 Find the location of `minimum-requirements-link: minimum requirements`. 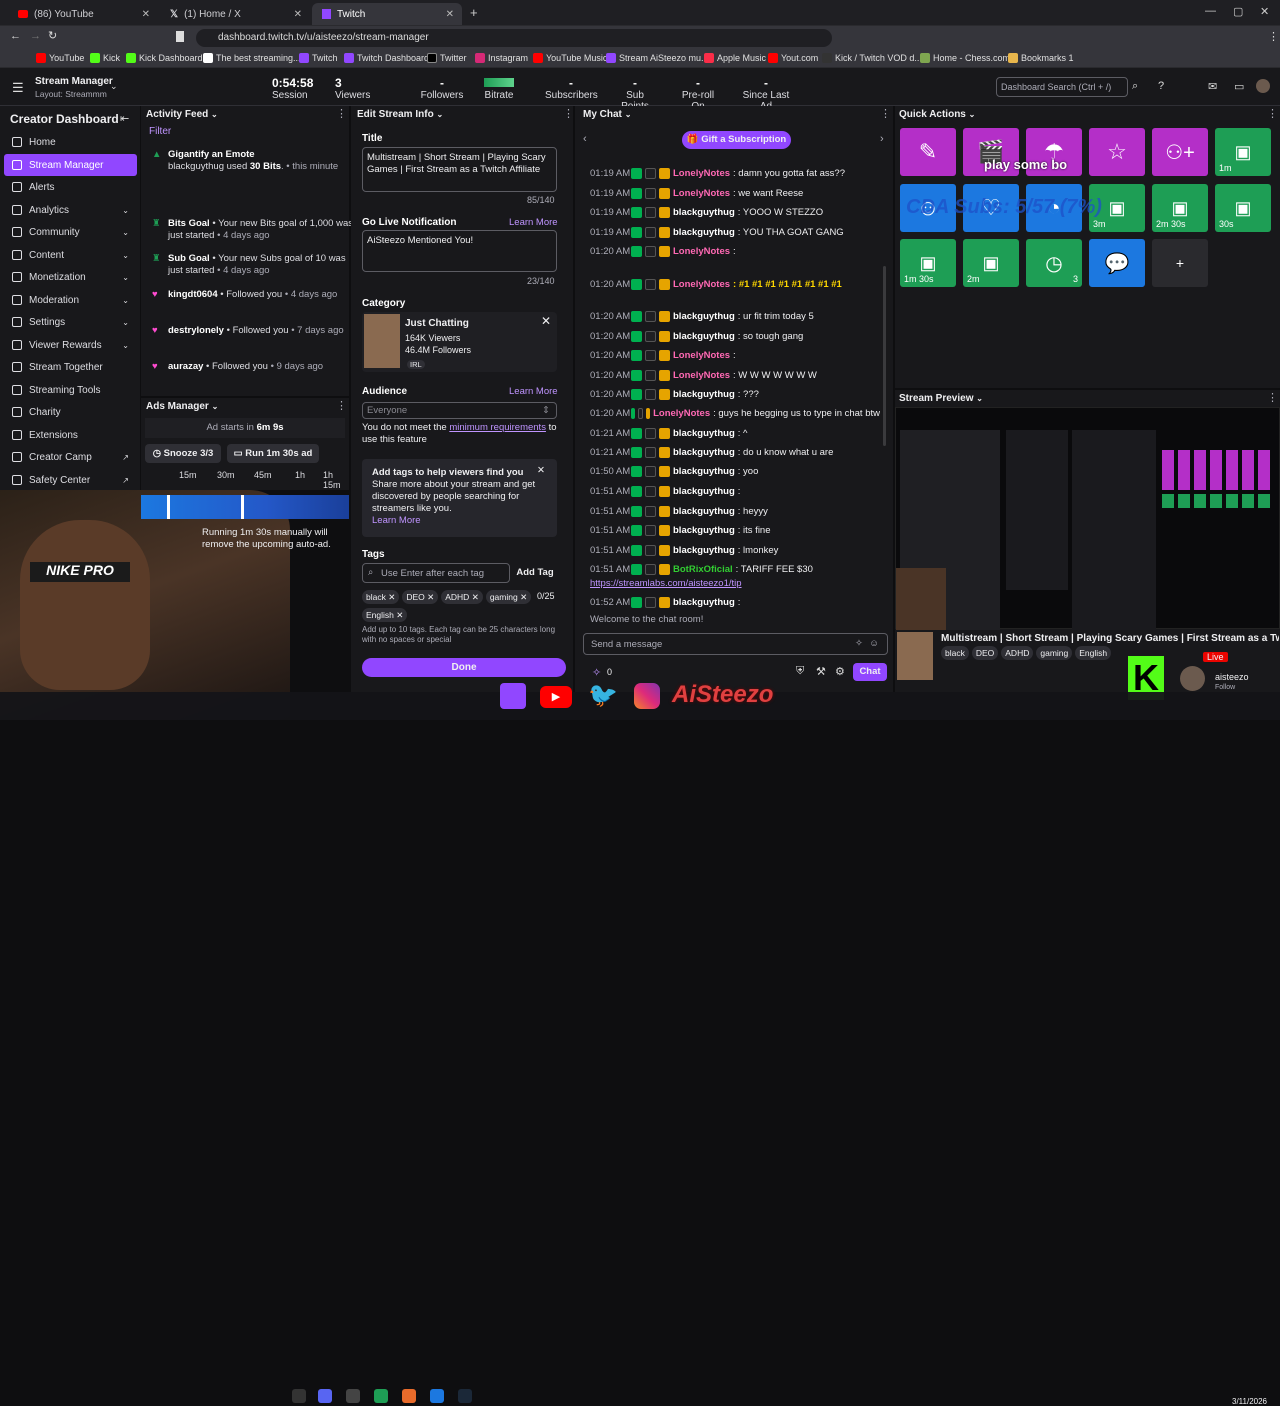

minimum-requirements-link: minimum requirements is located at coordinates (497, 427).